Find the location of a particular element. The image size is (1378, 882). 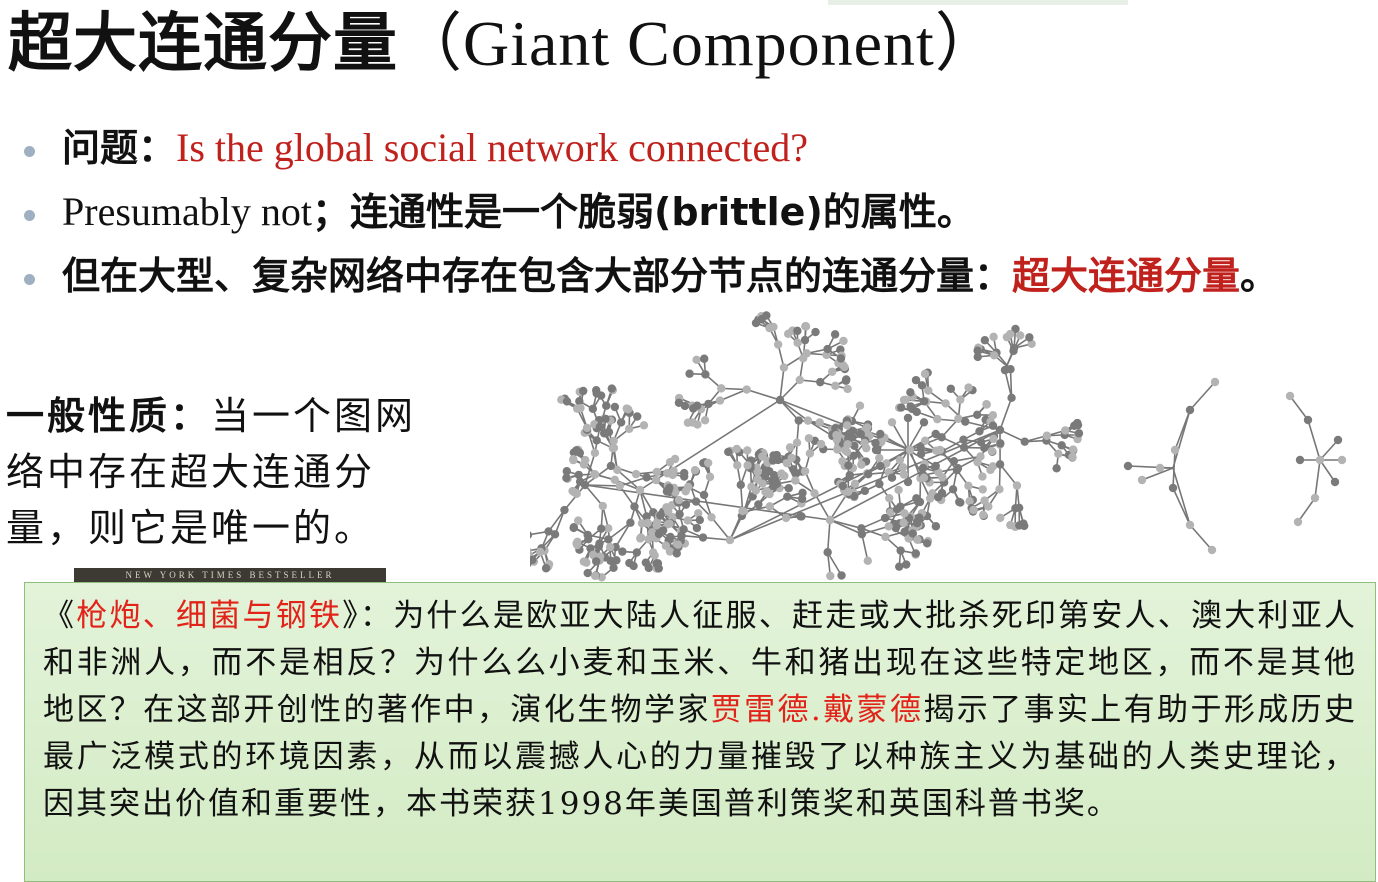

bullet-dot-icon is located at coordinates (29, 279).